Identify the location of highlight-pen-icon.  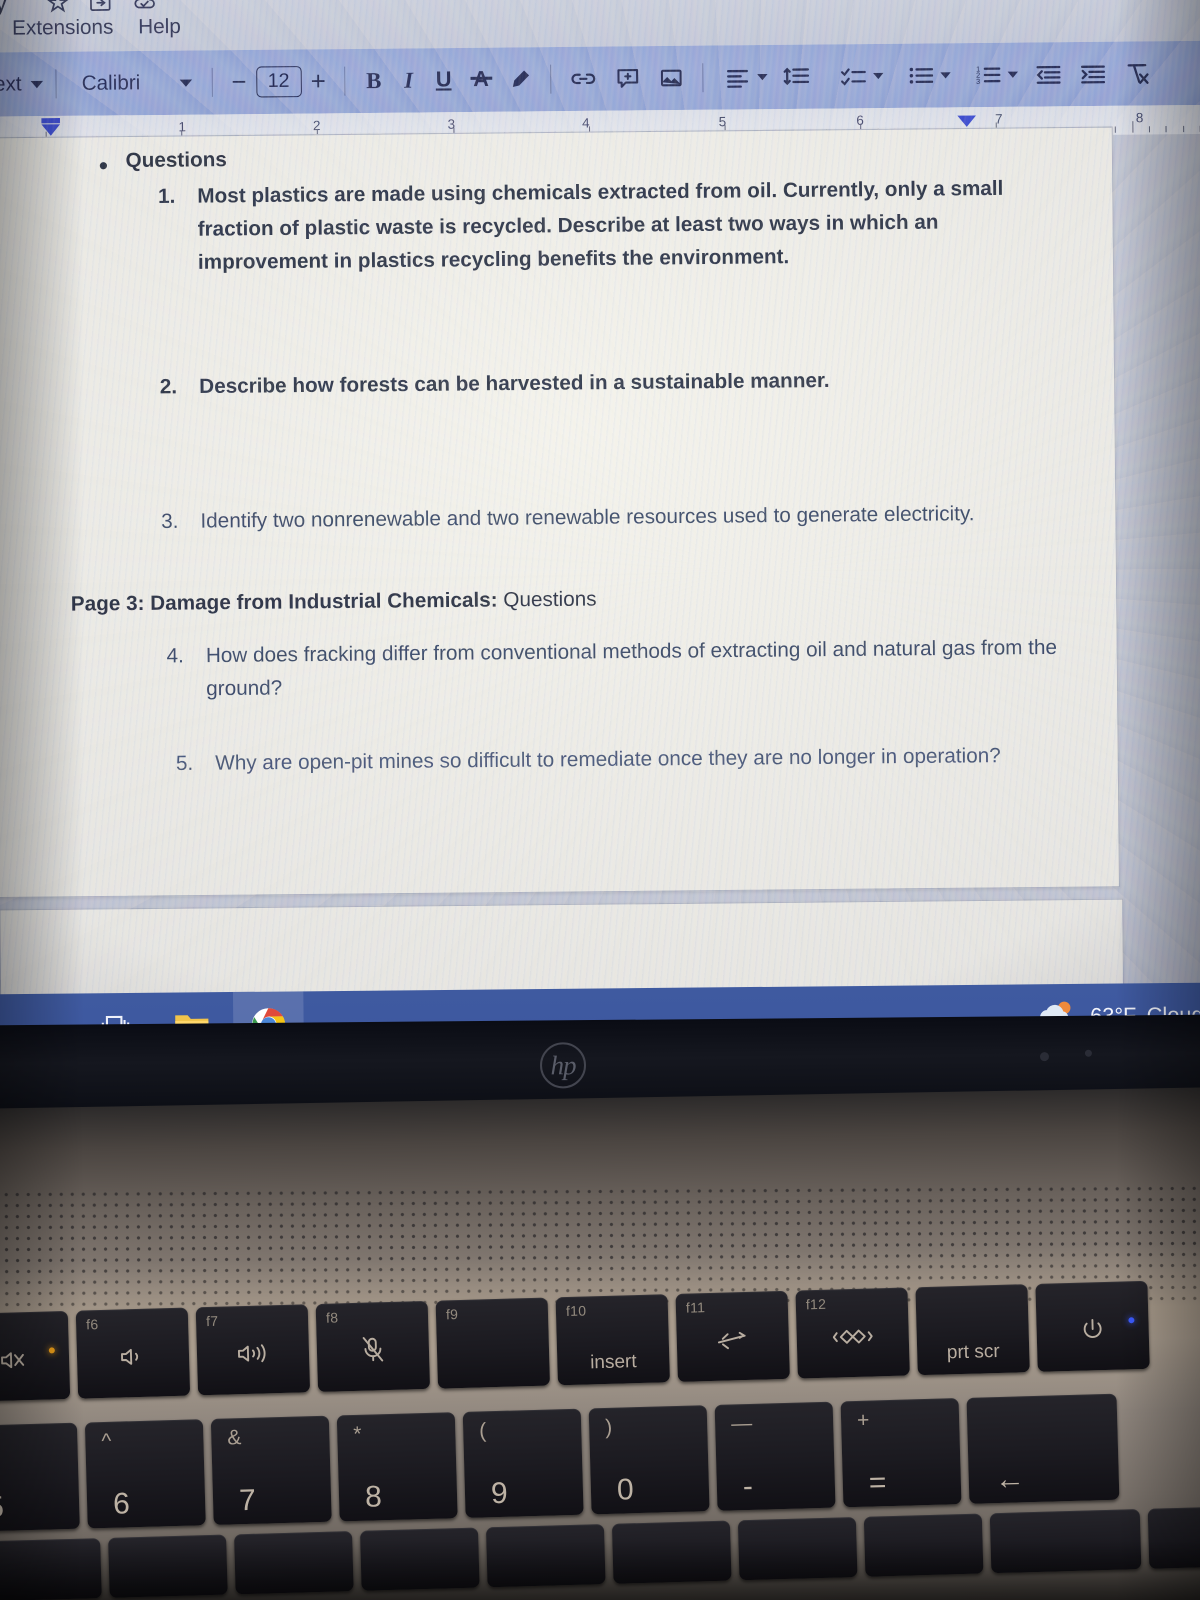
(520, 79).